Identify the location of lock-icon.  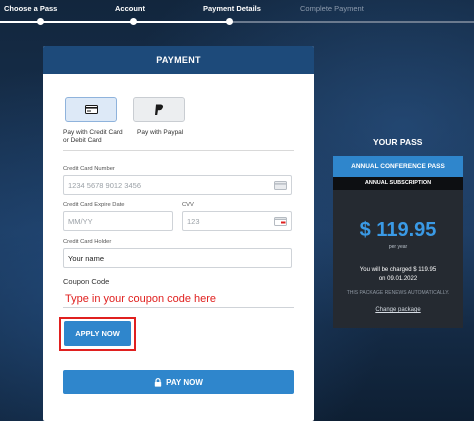
(158, 382).